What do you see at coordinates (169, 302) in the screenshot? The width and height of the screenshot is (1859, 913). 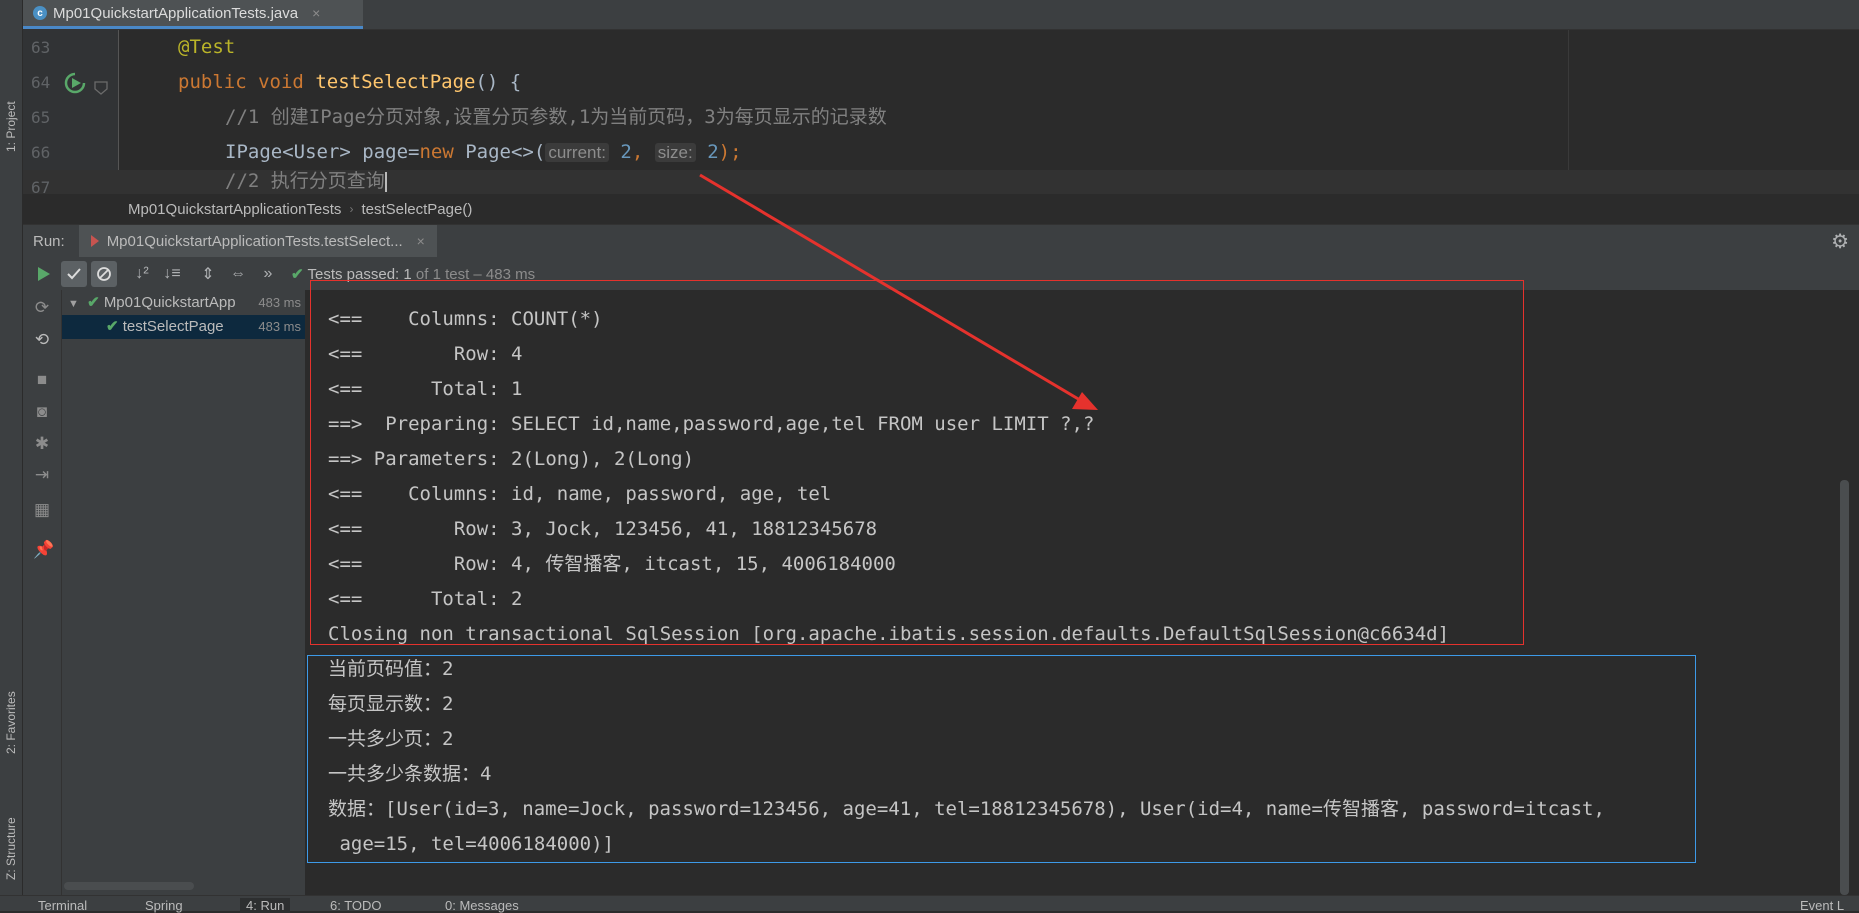 I see `test-tree-root-label: Mp01QuickstartApp` at bounding box center [169, 302].